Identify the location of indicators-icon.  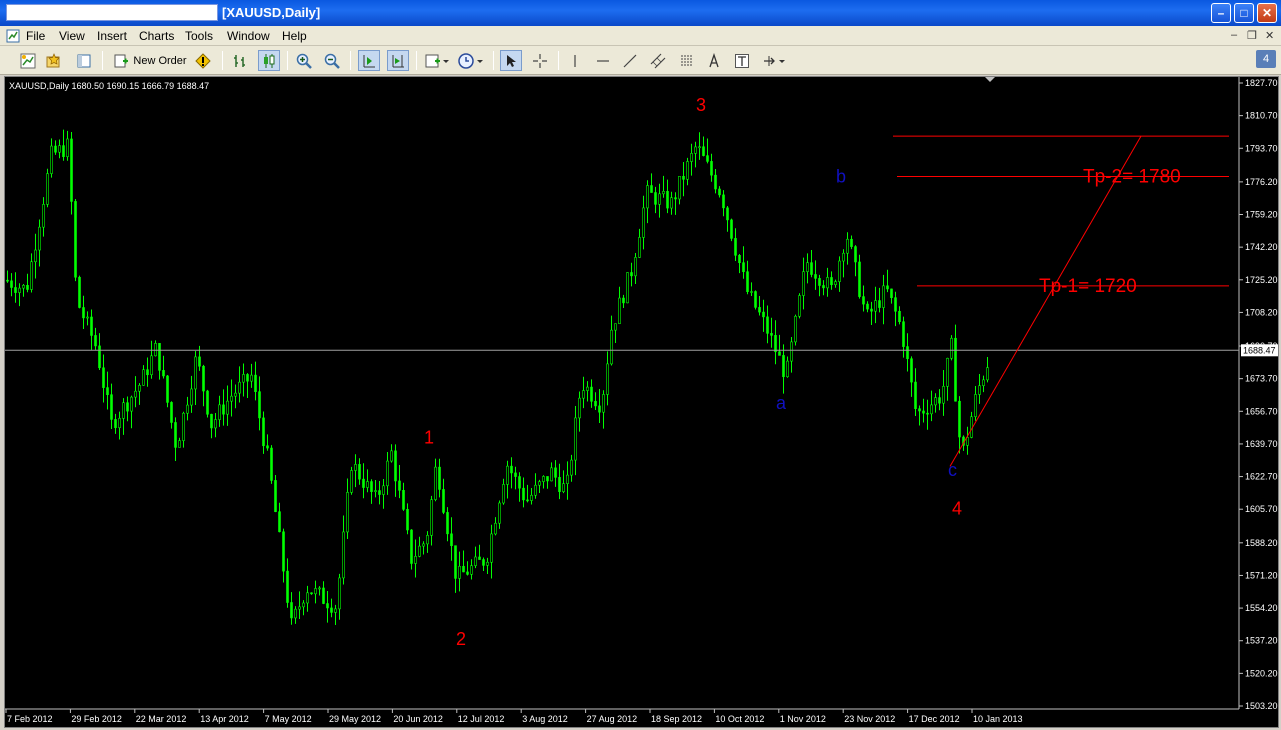
(437, 60).